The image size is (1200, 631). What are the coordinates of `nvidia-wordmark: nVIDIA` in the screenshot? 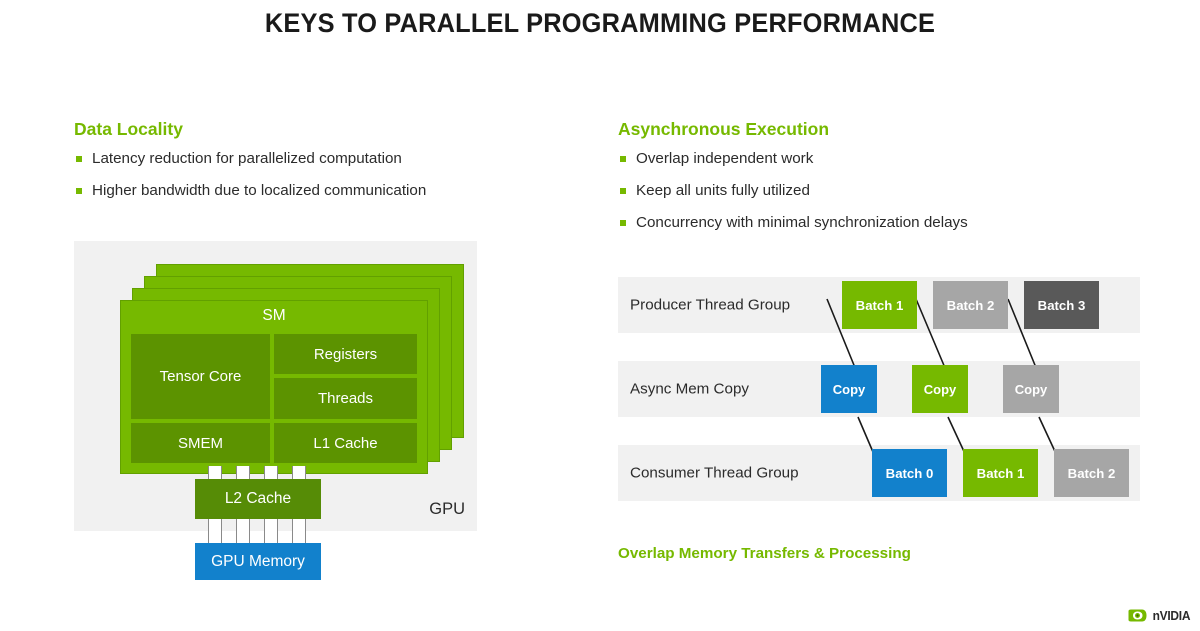 It's located at (1171, 615).